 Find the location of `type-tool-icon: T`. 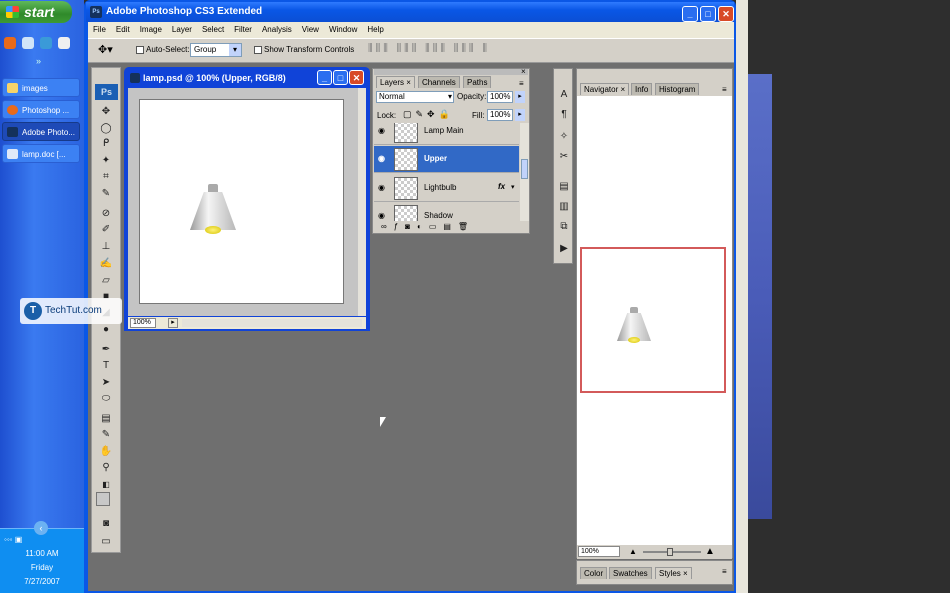

type-tool-icon: T is located at coordinates (106, 366).